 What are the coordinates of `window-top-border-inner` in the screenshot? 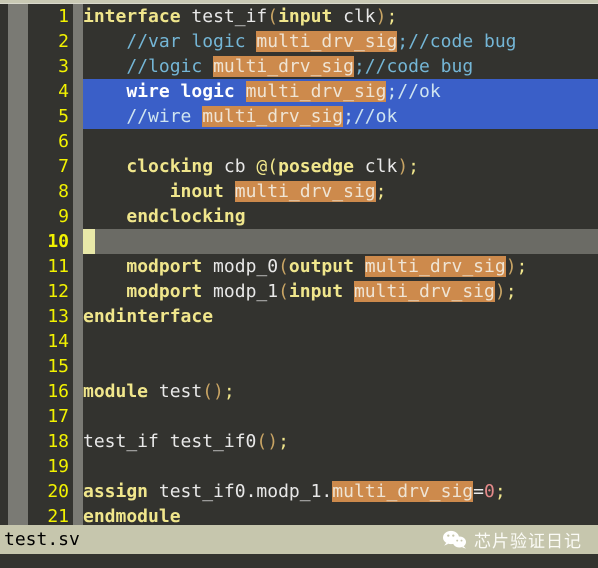 It's located at (299, 1).